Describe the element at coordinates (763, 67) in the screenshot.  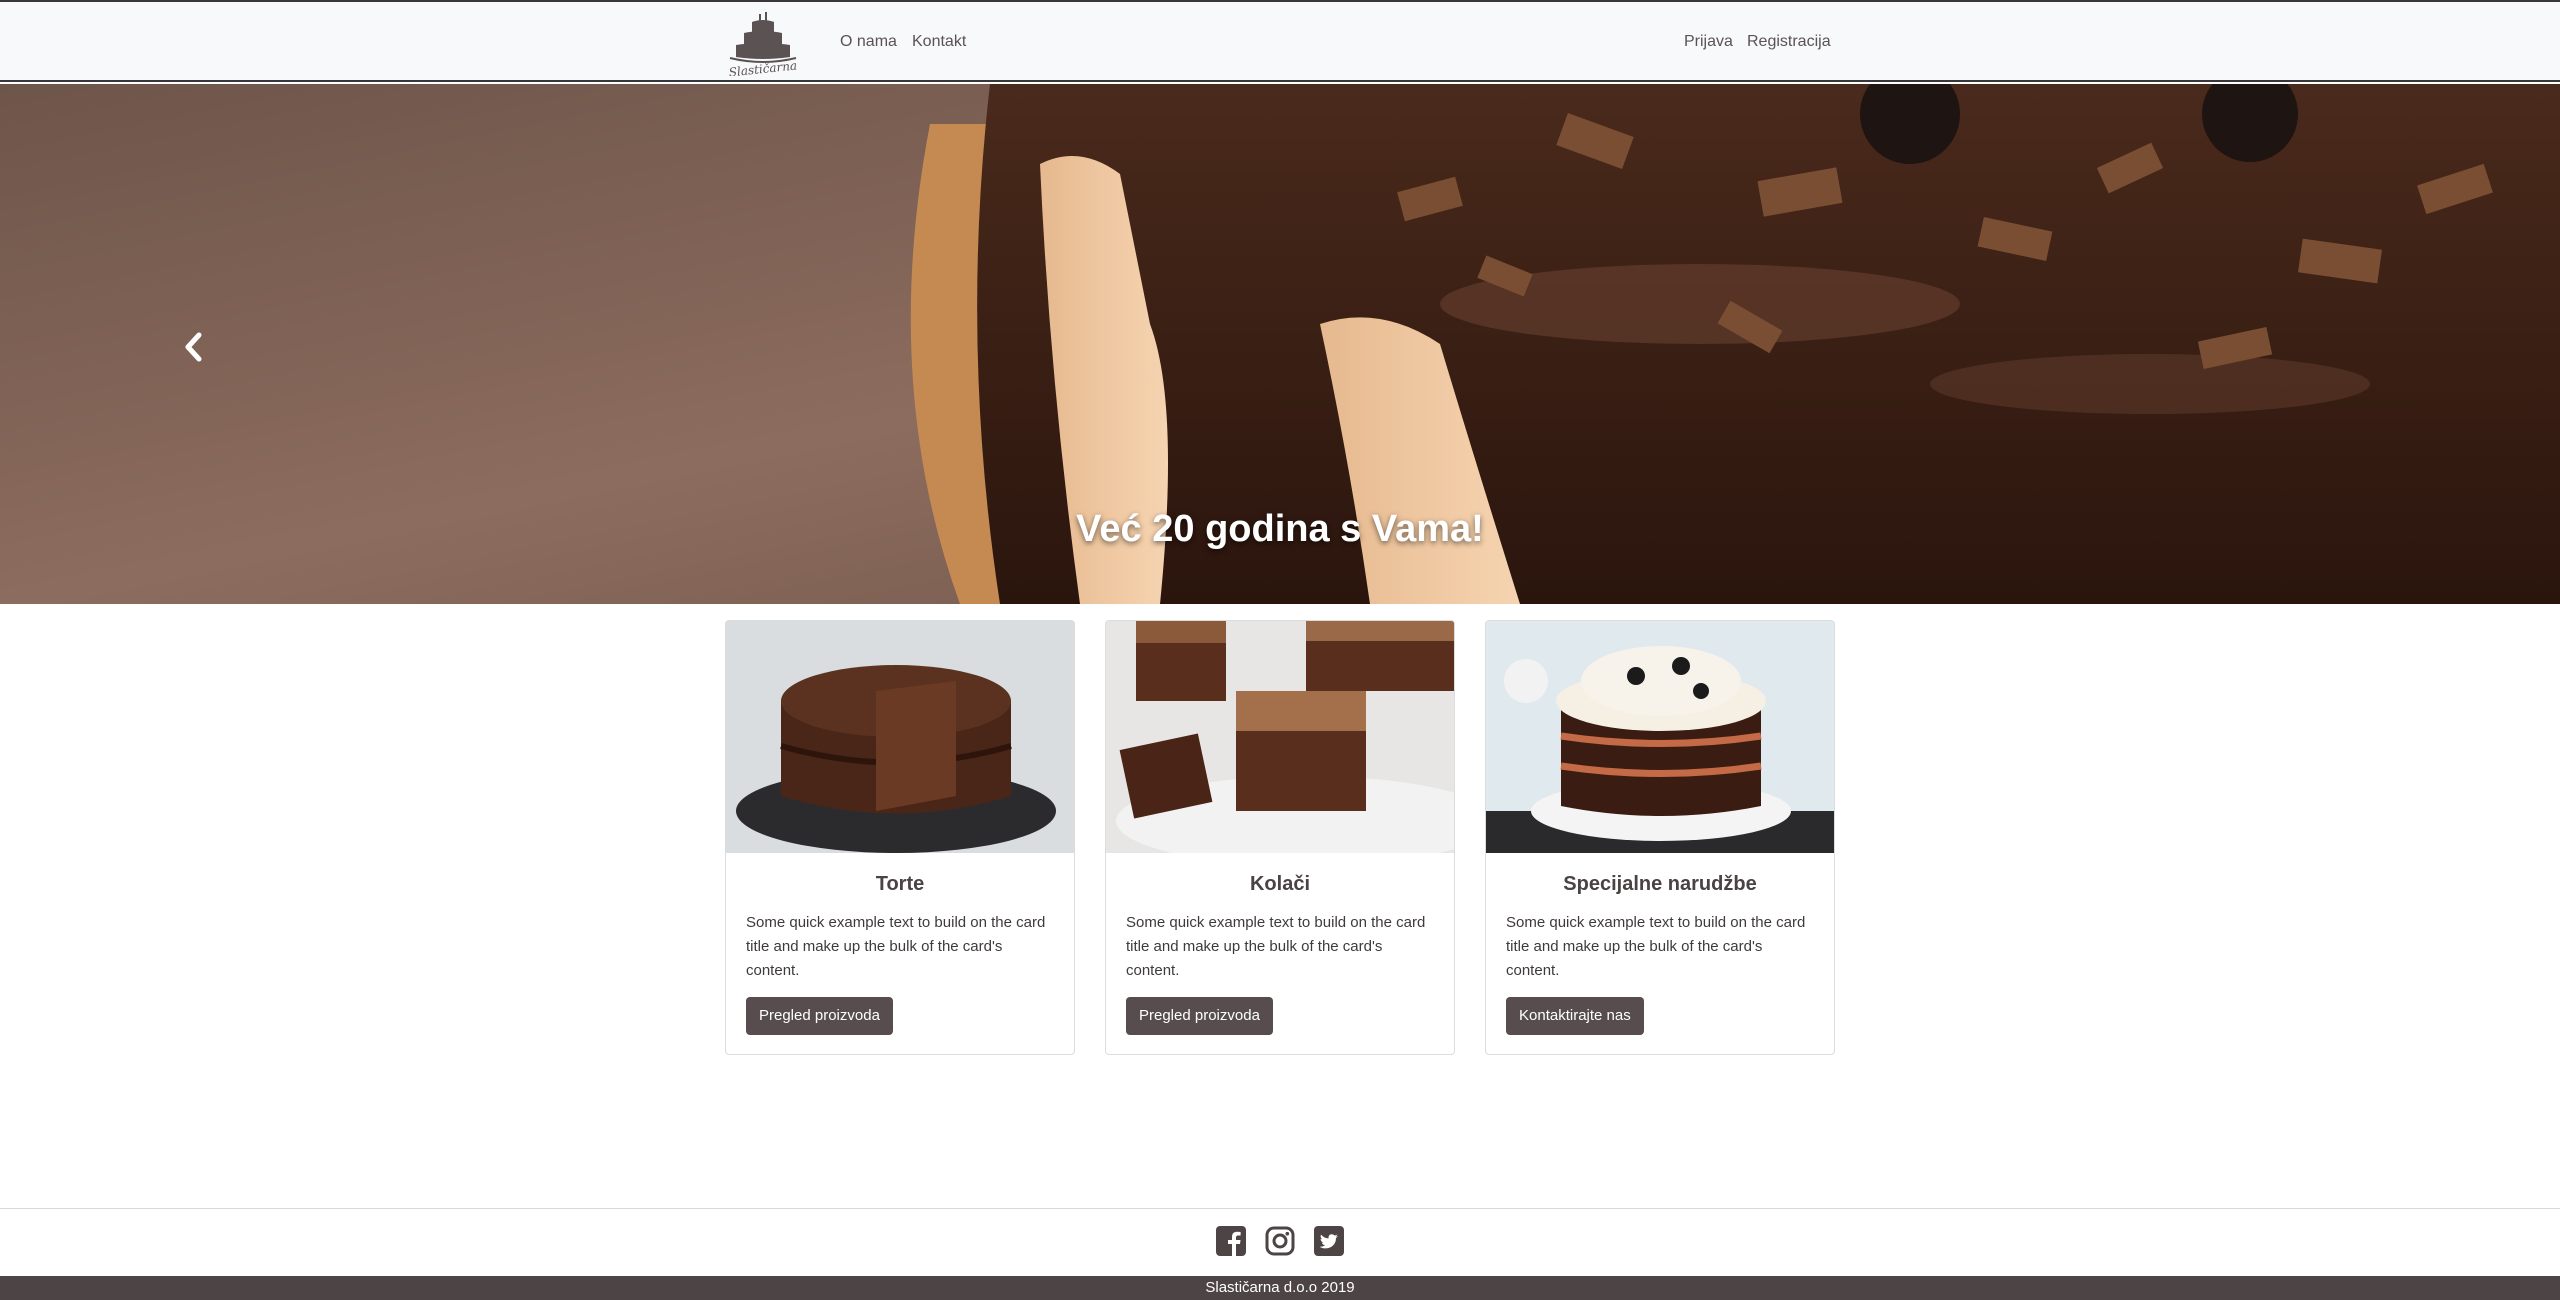
I see `svg-text: Slastičarna` at that location.